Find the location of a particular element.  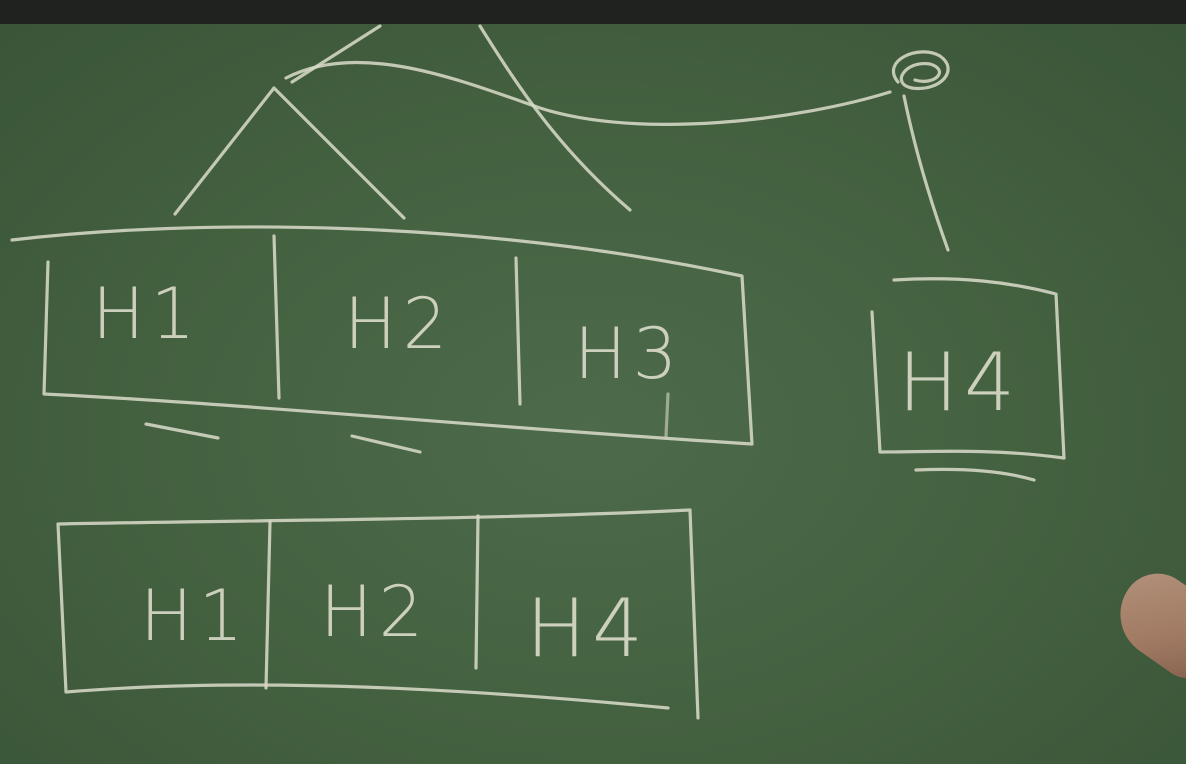

tree-small-triangle is located at coordinates (289, 153).